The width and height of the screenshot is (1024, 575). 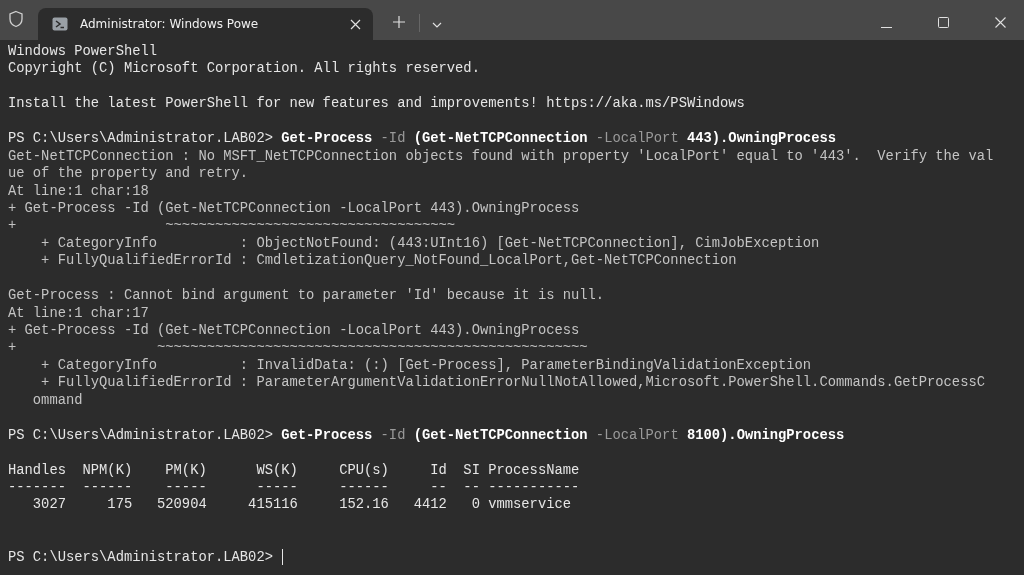 What do you see at coordinates (355, 24) in the screenshot?
I see `close-tab-icon` at bounding box center [355, 24].